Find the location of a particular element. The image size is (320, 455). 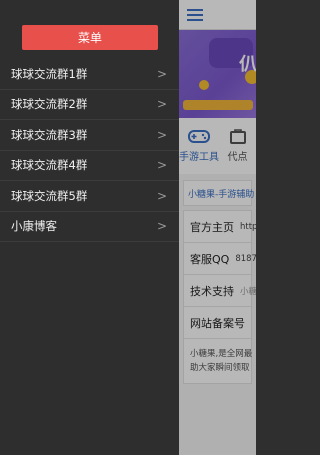

drawer-item-label: 球球交流群4群 is located at coordinates (49, 165).